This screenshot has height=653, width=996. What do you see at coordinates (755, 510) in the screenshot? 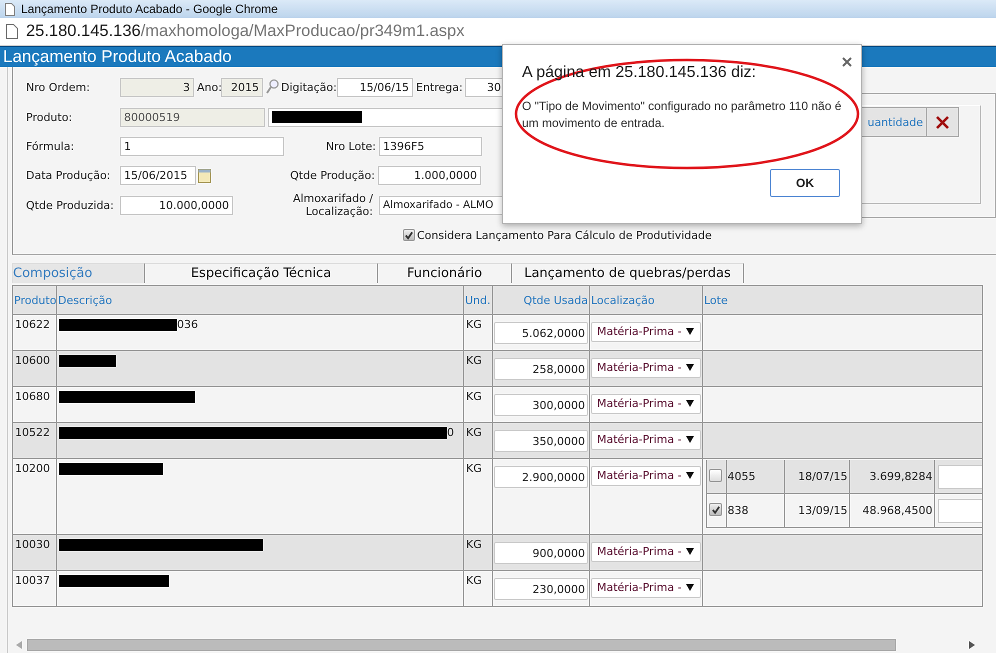
I see `table-cell: 838` at bounding box center [755, 510].